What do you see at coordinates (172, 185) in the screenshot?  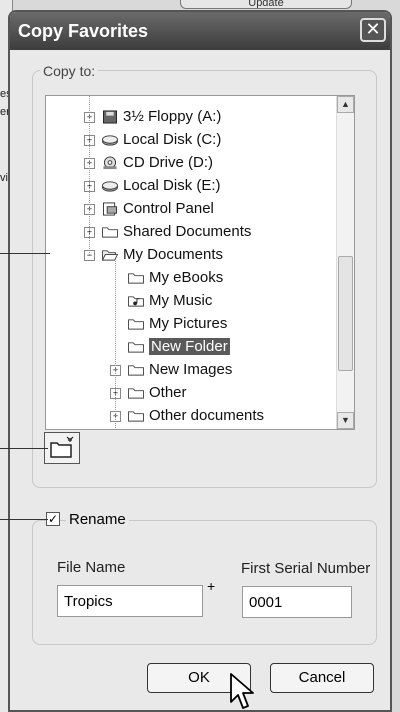 I see `tree-item-label: Local Disk (E:)` at bounding box center [172, 185].